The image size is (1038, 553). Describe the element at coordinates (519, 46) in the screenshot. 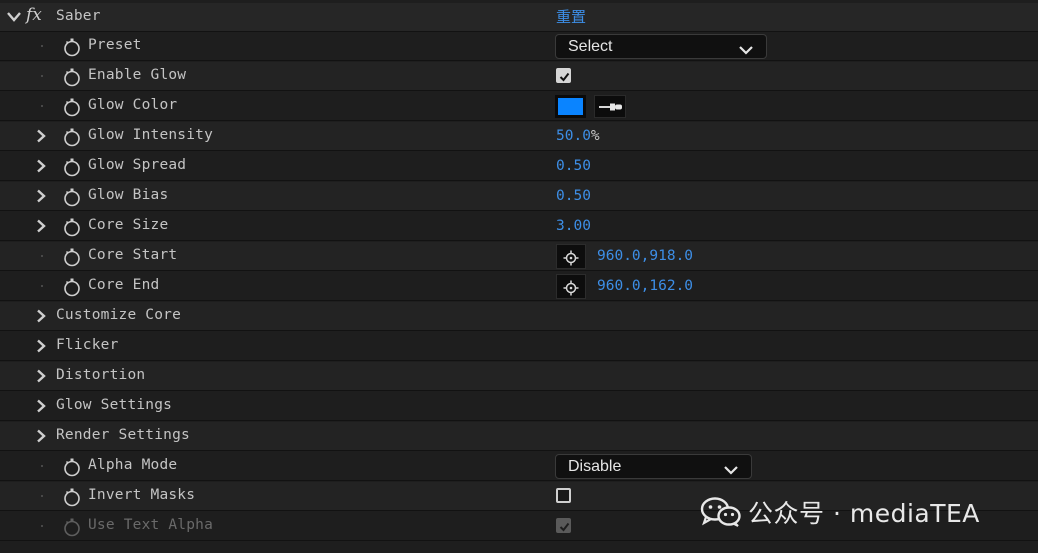

I see `property-row-preset: Preset Select` at that location.